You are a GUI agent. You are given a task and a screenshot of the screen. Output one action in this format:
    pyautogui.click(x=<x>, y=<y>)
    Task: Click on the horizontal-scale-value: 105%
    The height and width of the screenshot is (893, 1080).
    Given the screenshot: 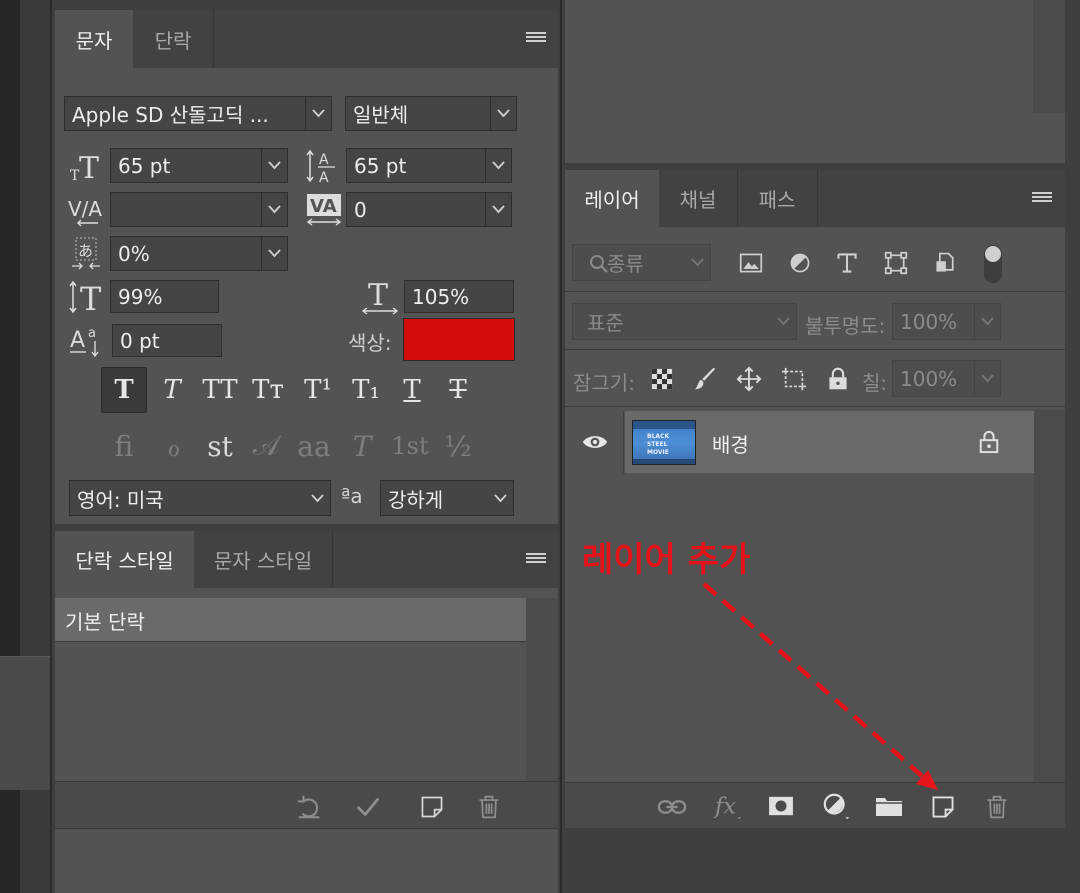 What is the action you would take?
    pyautogui.click(x=441, y=296)
    